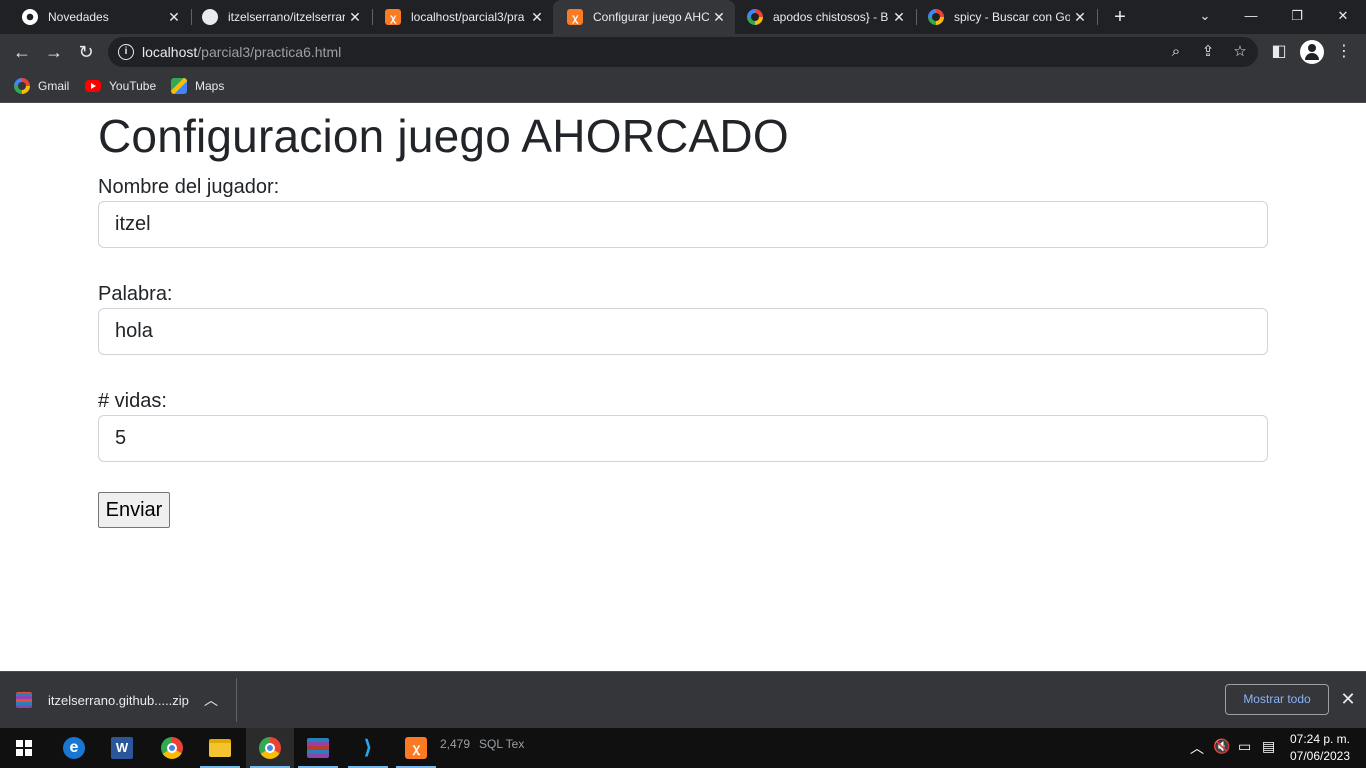 Image resolution: width=1366 pixels, height=768 pixels. Describe the element at coordinates (102, 700) in the screenshot. I see `download-item: itzelserrano.github.....zip` at that location.